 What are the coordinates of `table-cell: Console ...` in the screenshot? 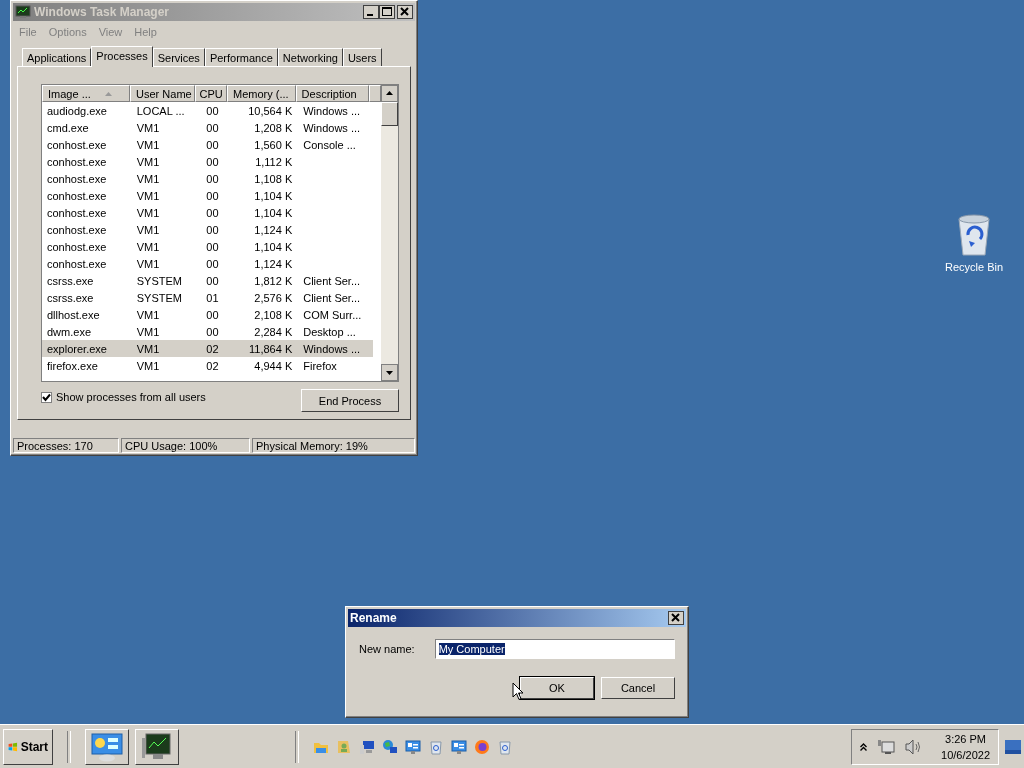 It's located at (329, 144).